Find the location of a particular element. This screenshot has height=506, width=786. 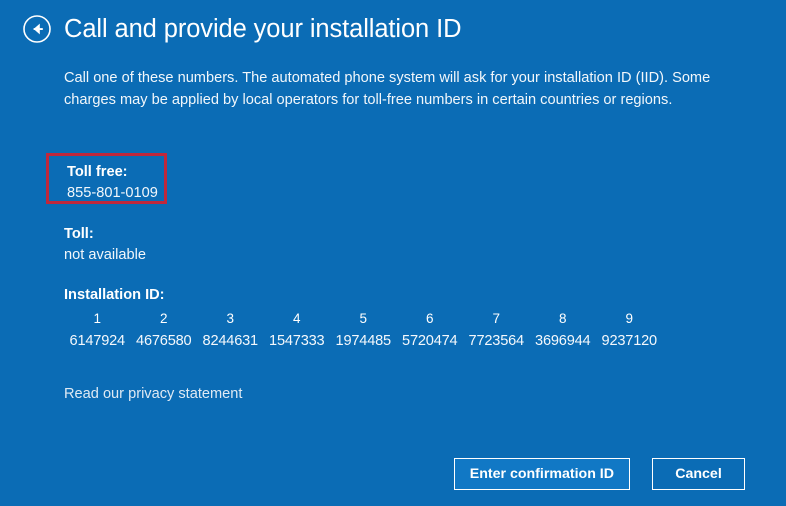

iid-group-value: 1547333 is located at coordinates (297, 341).